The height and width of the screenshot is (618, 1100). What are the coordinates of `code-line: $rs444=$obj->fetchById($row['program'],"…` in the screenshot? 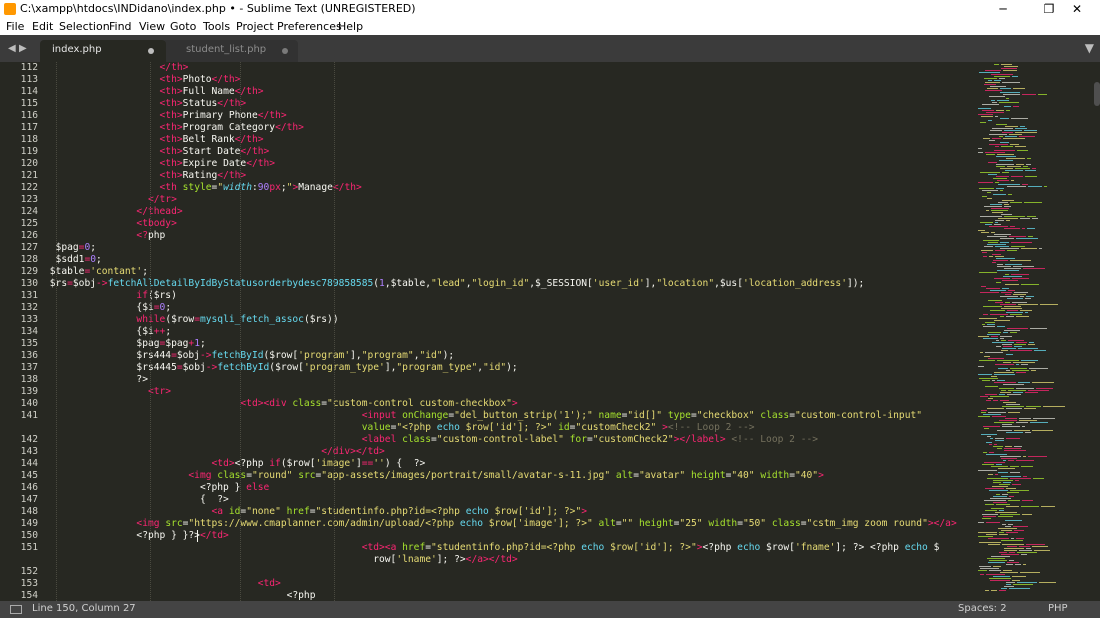 It's located at (249, 356).